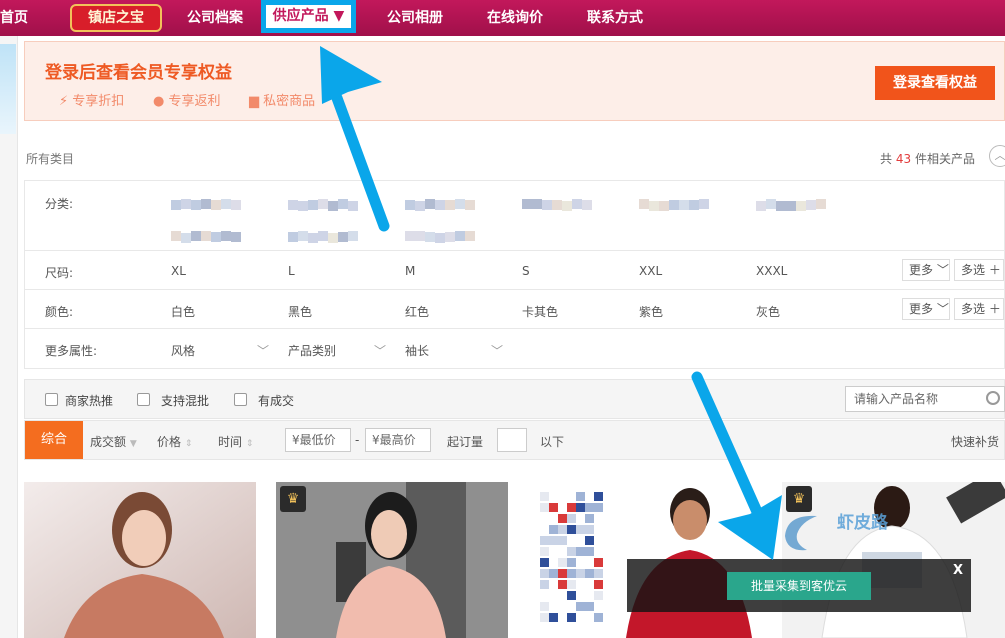  Describe the element at coordinates (357, 440) in the screenshot. I see `price-dash: -` at that location.